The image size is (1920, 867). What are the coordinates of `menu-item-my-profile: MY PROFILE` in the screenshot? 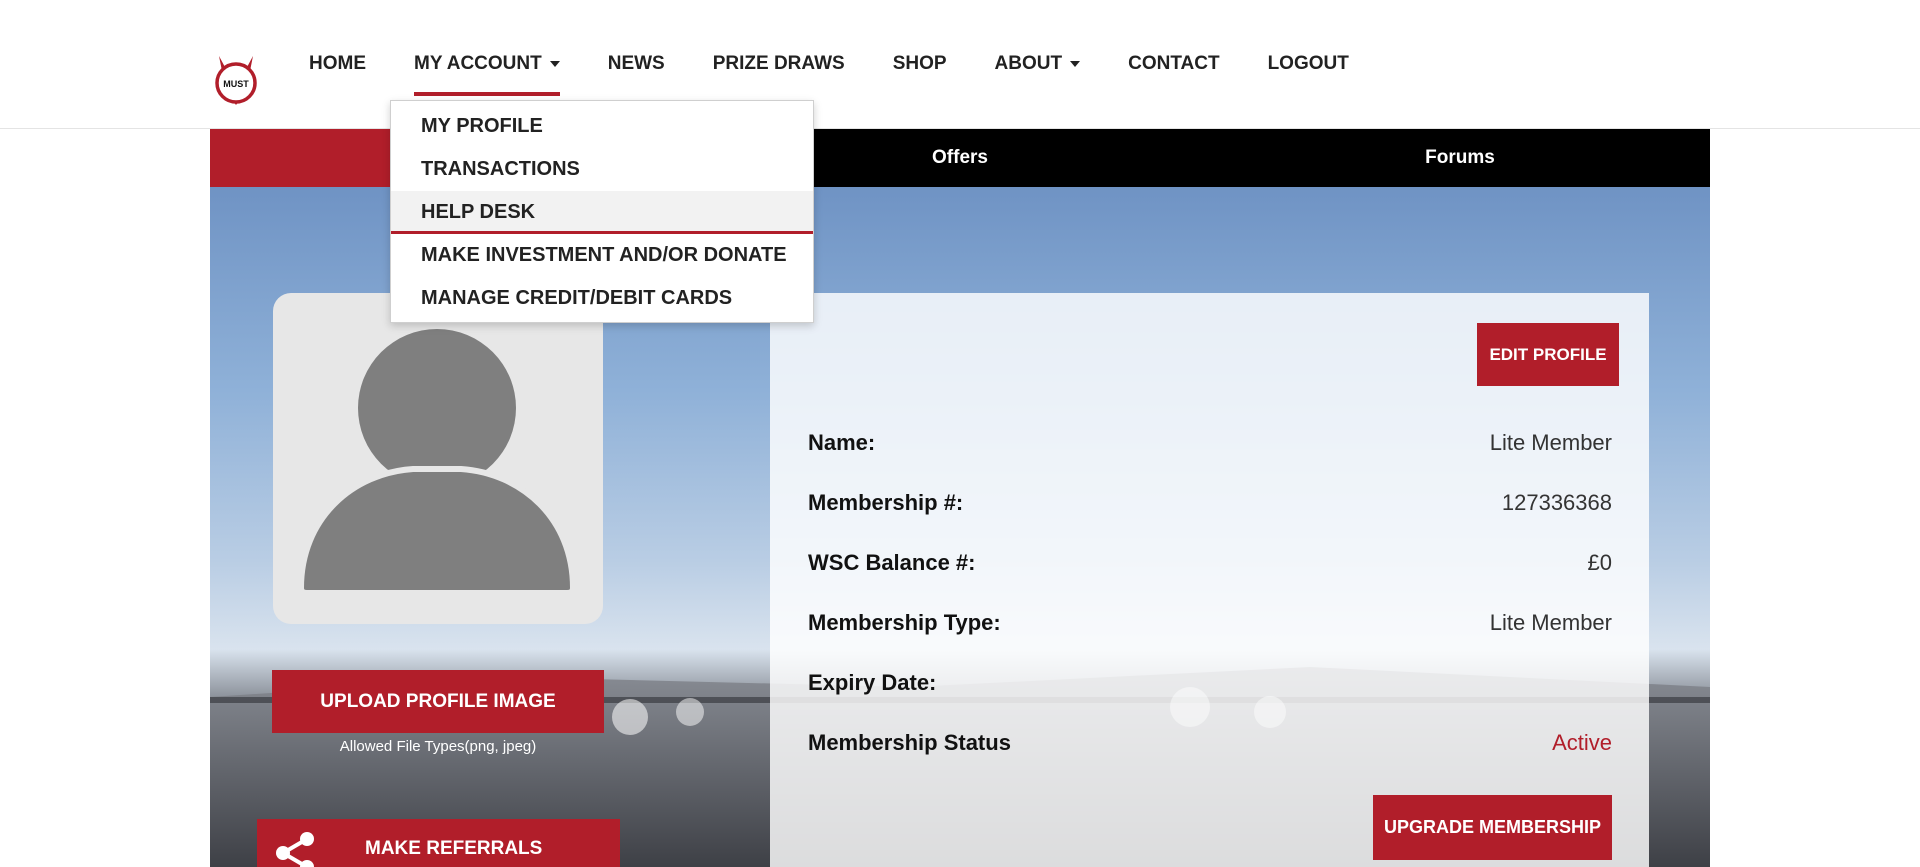 It's located at (602, 126).